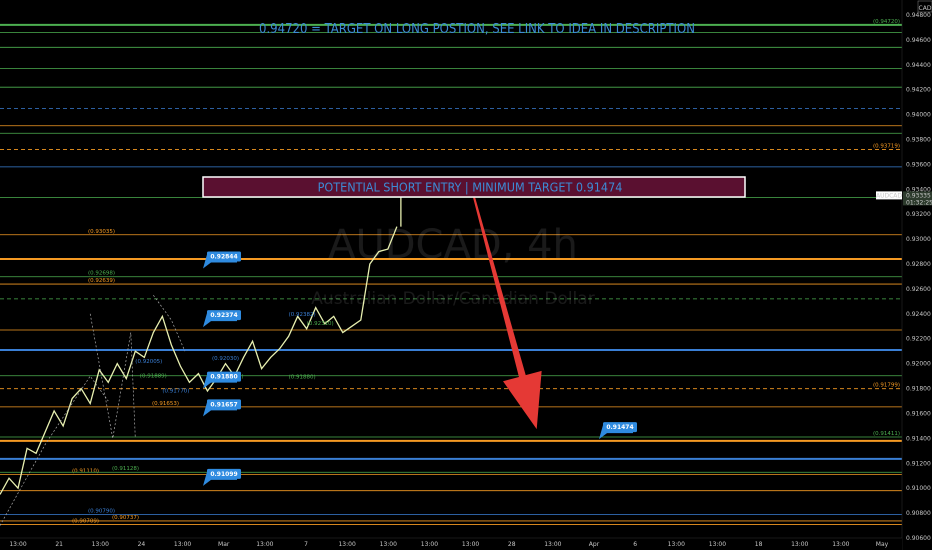  I want to click on level-label: (0.93035), so click(101, 232).